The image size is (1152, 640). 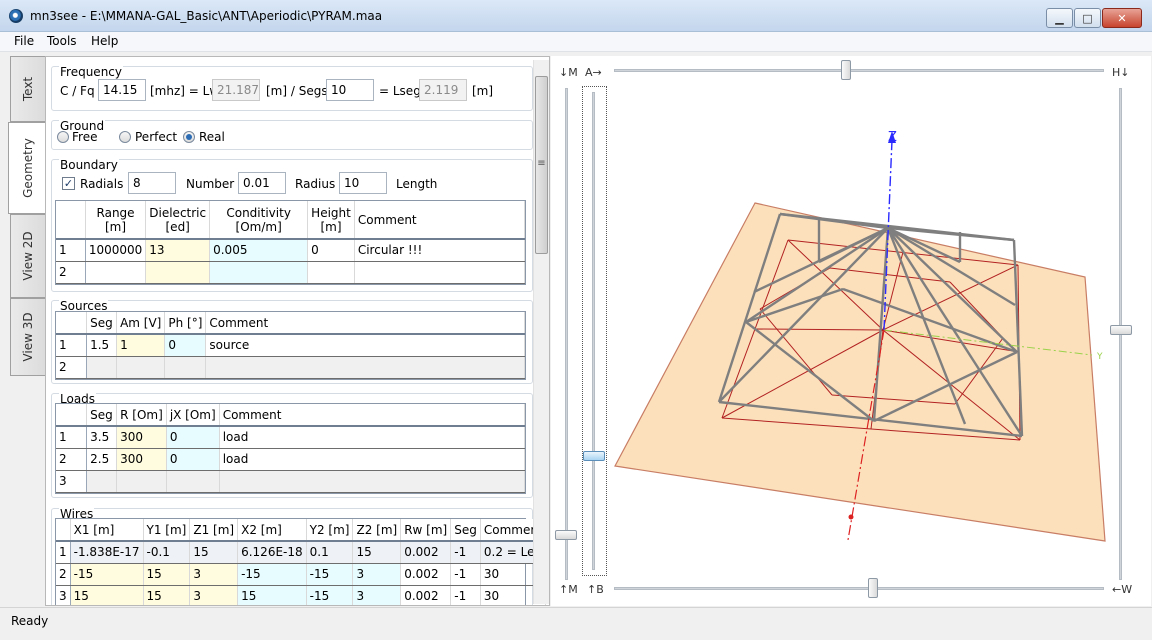 What do you see at coordinates (30, 621) in the screenshot?
I see `status-text: Ready` at bounding box center [30, 621].